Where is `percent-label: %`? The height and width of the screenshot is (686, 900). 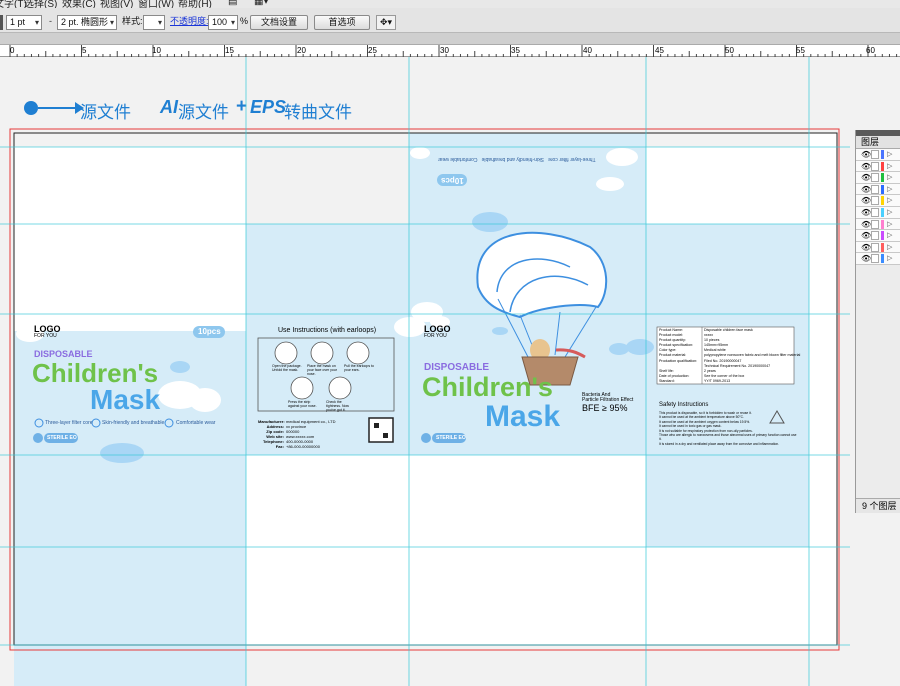 percent-label: % is located at coordinates (244, 21).